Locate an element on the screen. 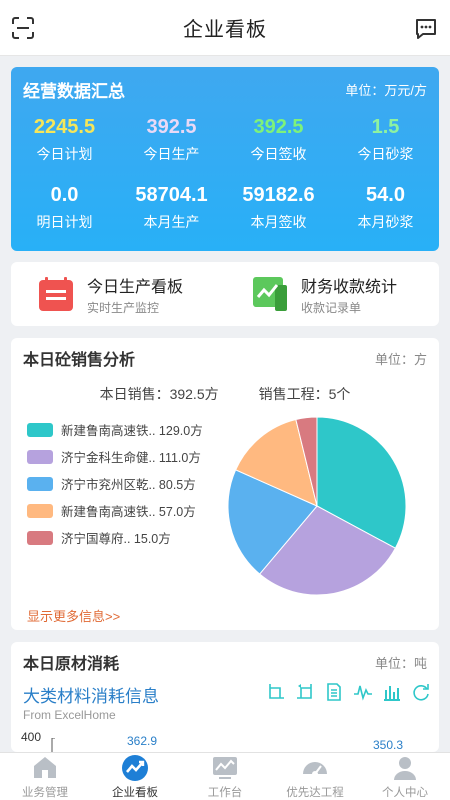 The height and width of the screenshot is (800, 450). tab-label: 优先达工程 is located at coordinates (315, 792).